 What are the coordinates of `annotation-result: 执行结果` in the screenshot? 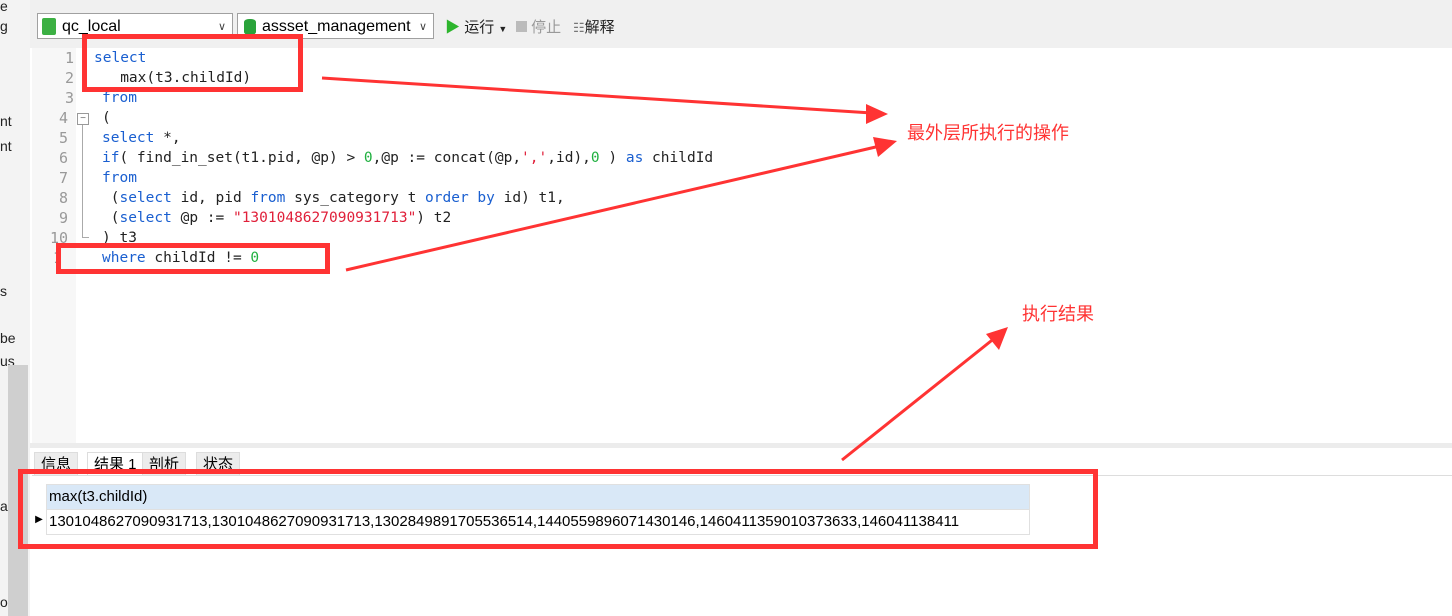 It's located at (1058, 314).